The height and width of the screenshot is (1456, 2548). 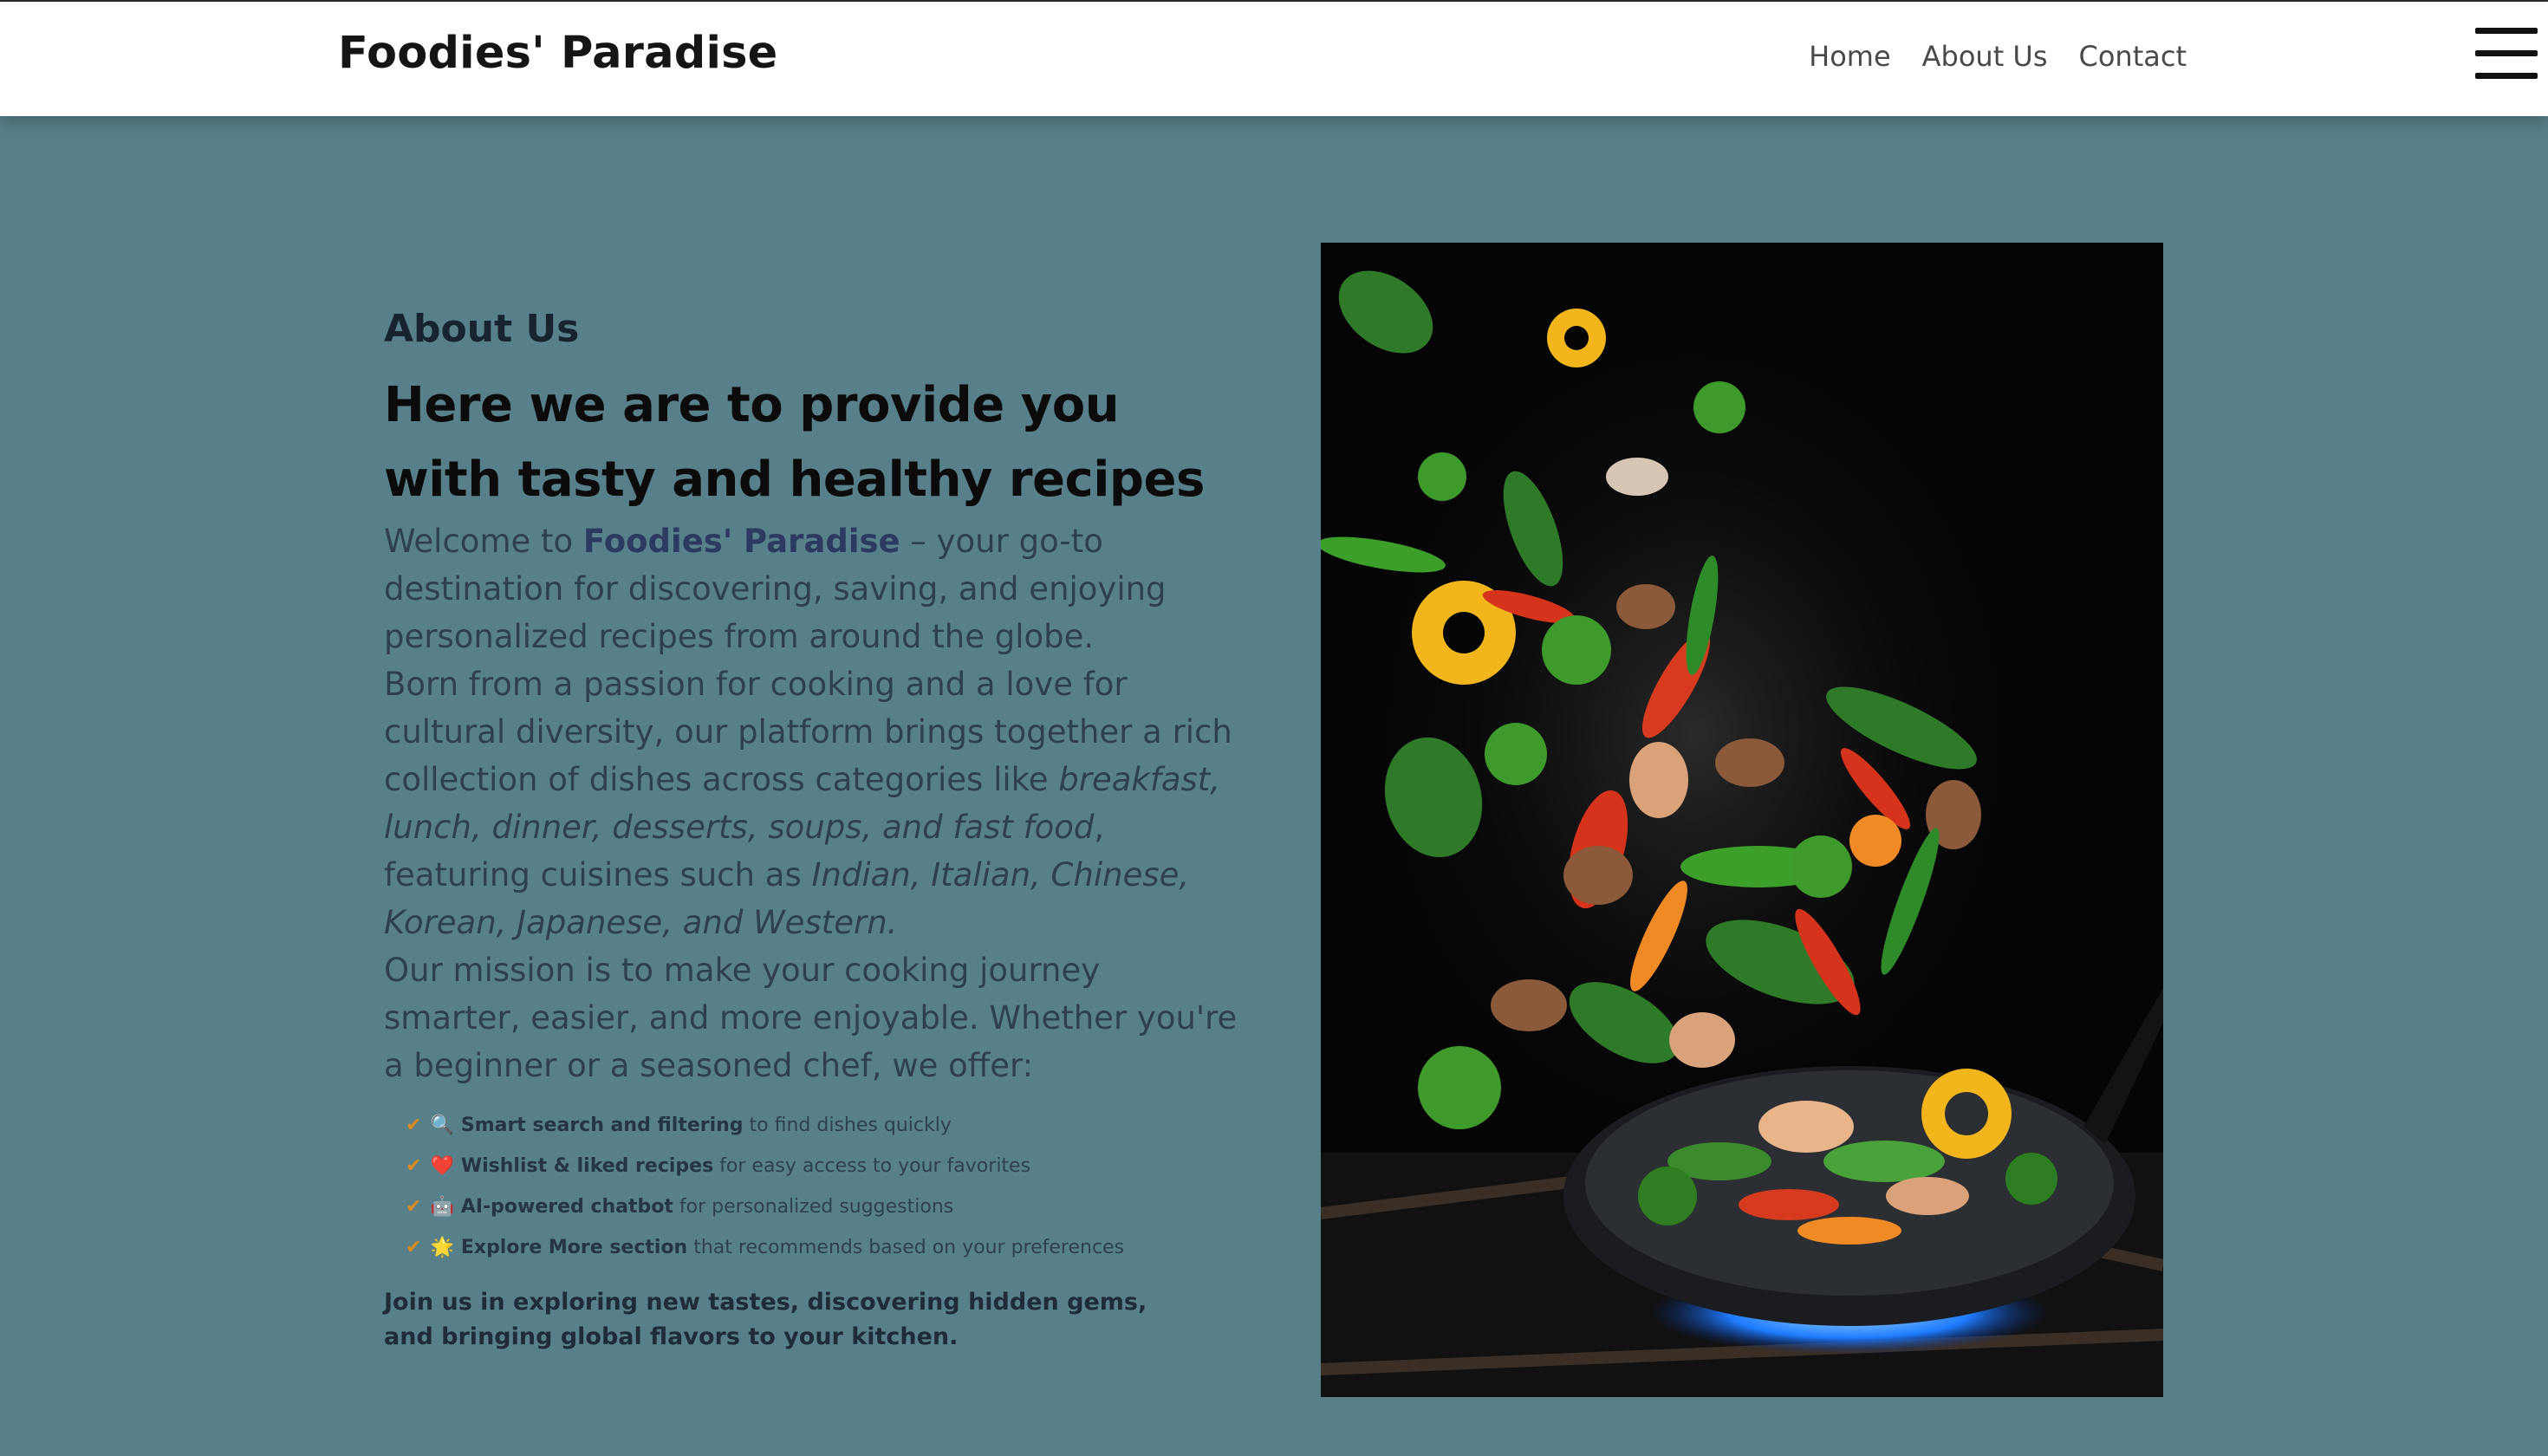 What do you see at coordinates (557, 53) in the screenshot?
I see `site-logo: Foodies' Paradise` at bounding box center [557, 53].